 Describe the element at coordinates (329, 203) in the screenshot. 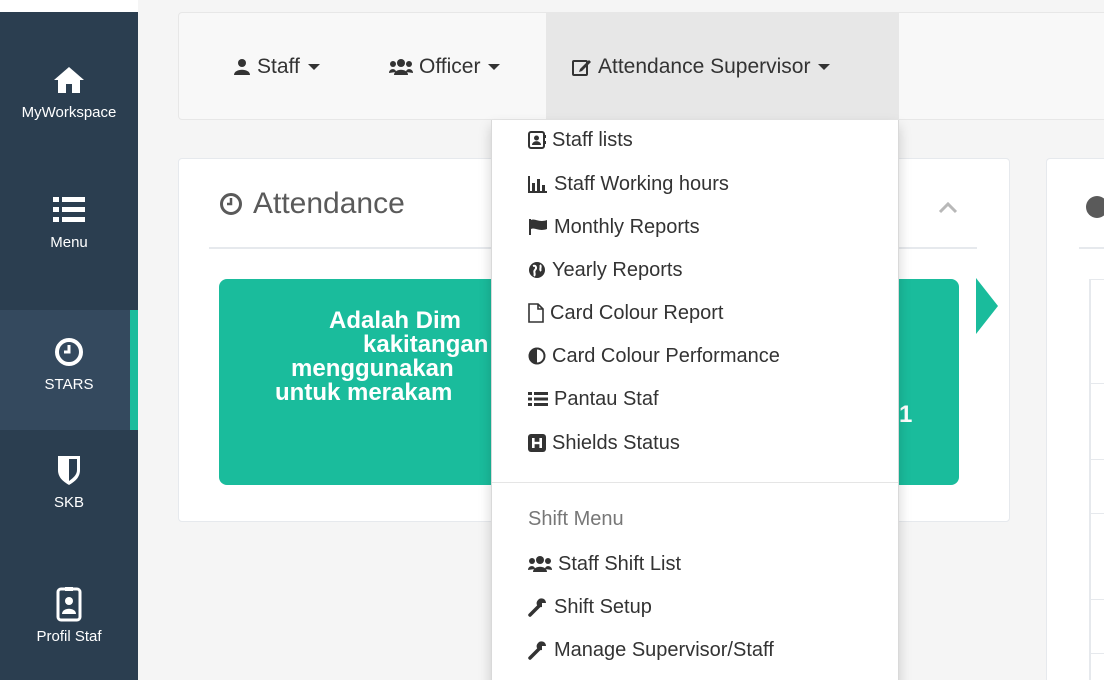

I see `panel-title-text: Attendance` at that location.